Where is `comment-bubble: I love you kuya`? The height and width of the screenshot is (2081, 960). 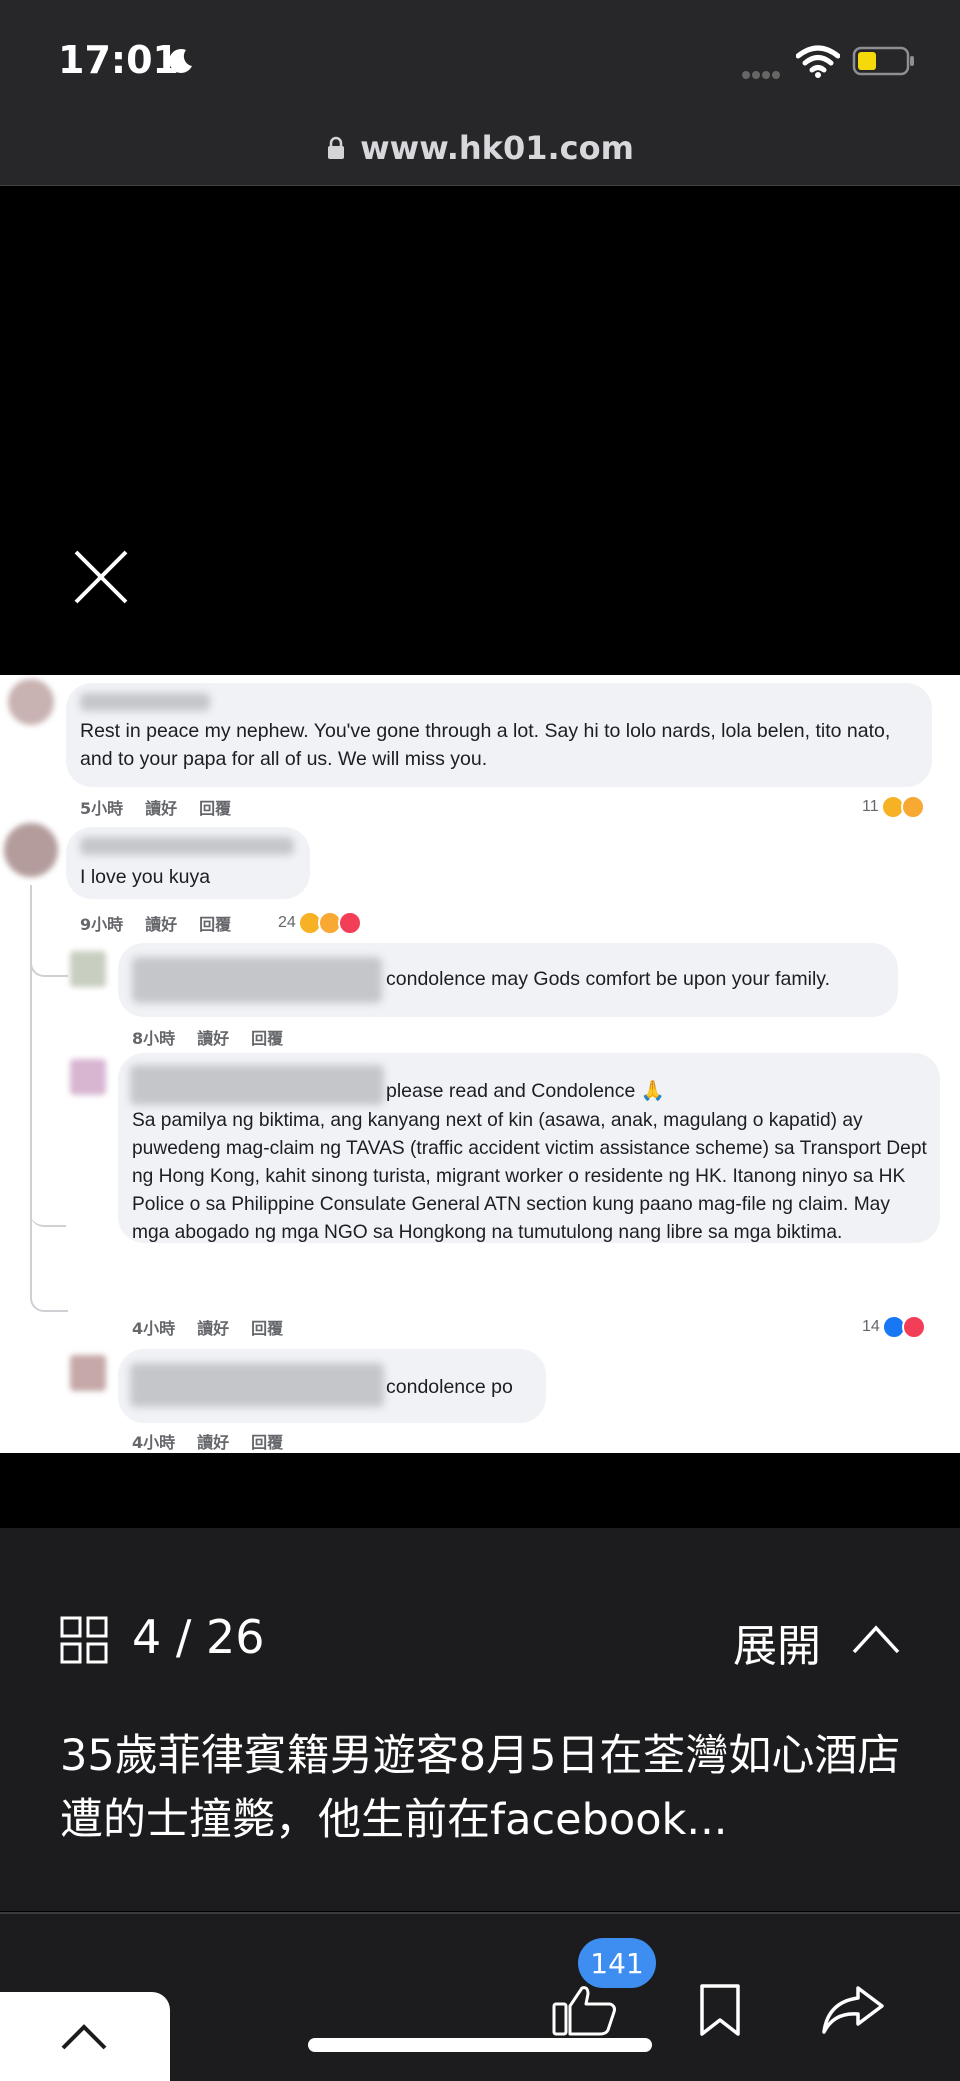 comment-bubble: I love you kuya is located at coordinates (188, 863).